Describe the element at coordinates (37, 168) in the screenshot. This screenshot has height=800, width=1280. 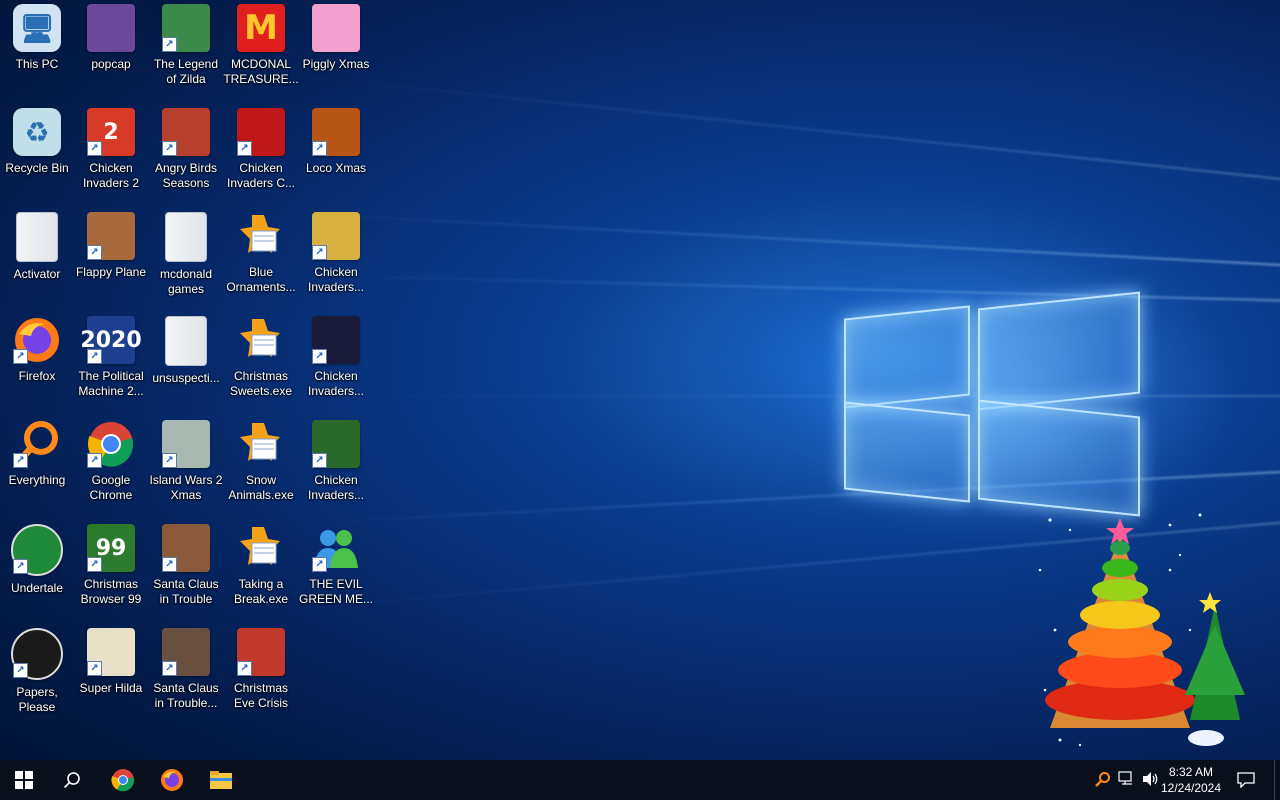
I see `desktop-icon-label: Recycle Bin` at that location.